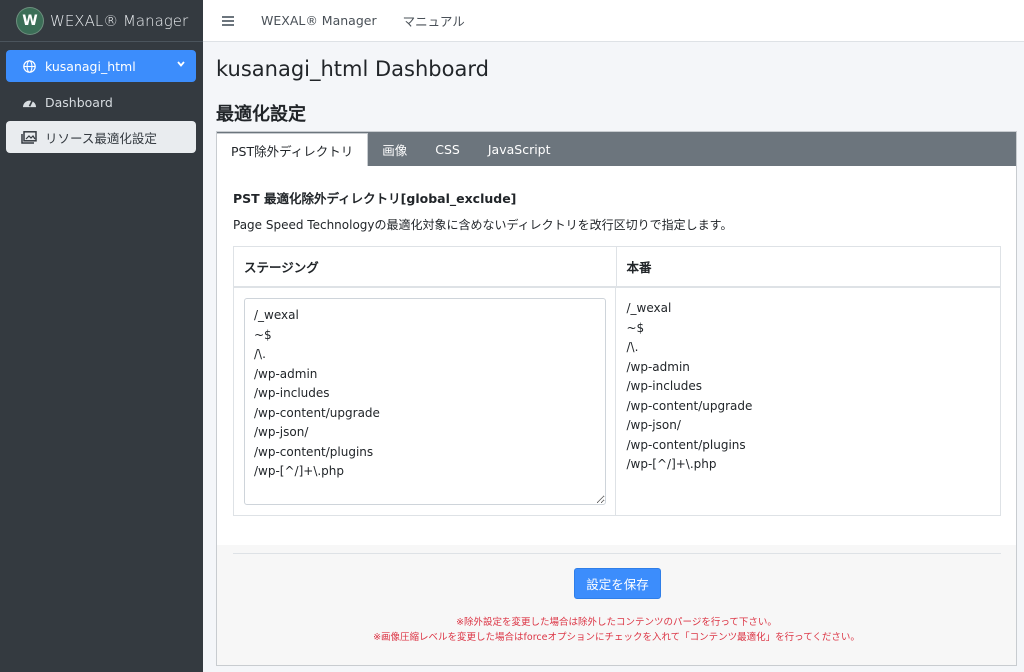  I want to click on sidebar-item-label: リソース最適化設定, so click(101, 138).